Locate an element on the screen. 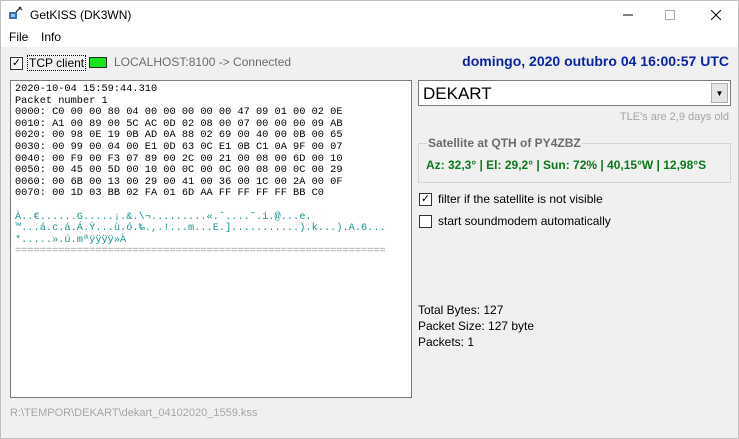 This screenshot has height=439, width=739. app-icon is located at coordinates (15, 14).